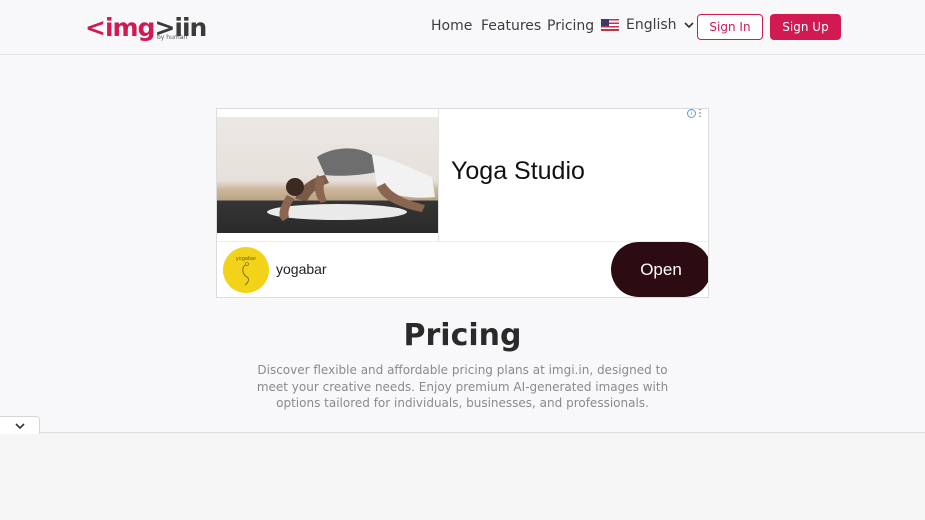 The image size is (925, 520). I want to click on nav-features-link: Features, so click(511, 26).